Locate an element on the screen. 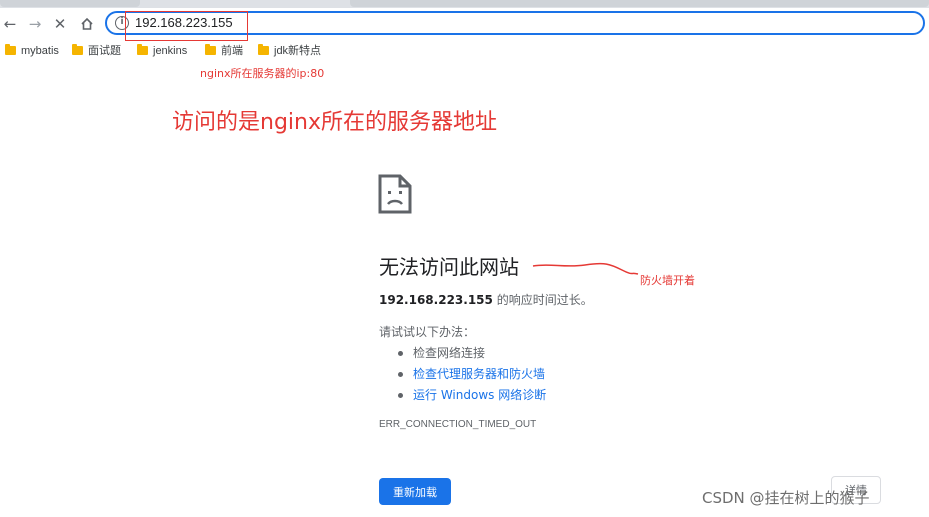 This screenshot has width=929, height=517. tab-strip is located at coordinates (464, 4).